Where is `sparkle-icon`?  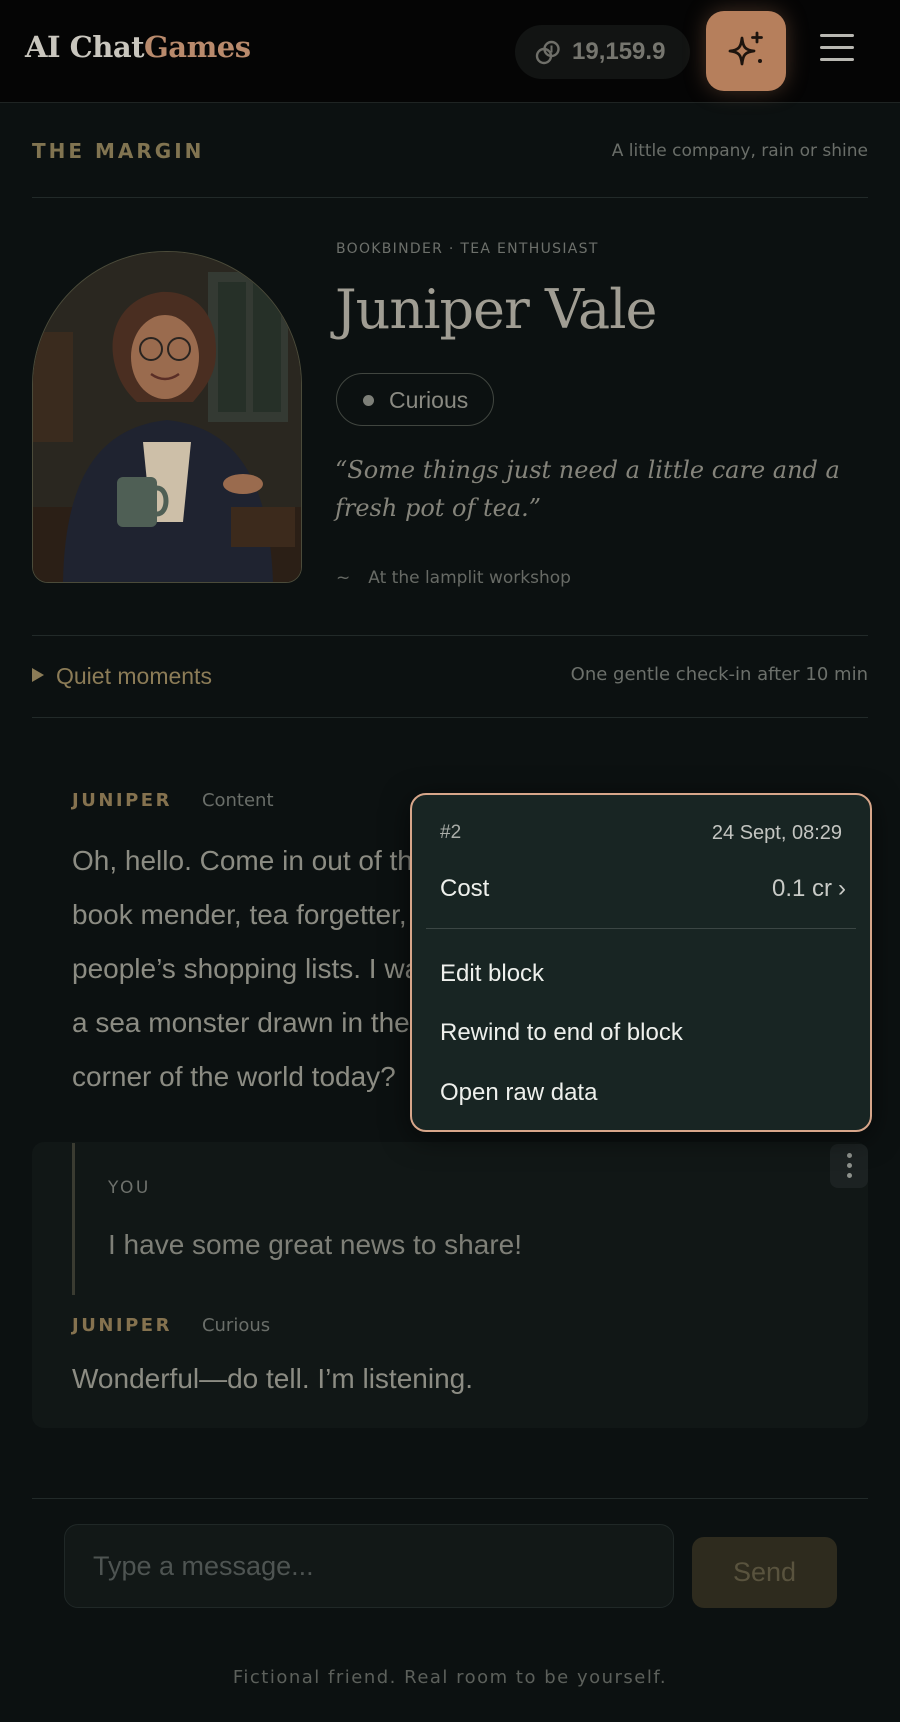 sparkle-icon is located at coordinates (745, 48).